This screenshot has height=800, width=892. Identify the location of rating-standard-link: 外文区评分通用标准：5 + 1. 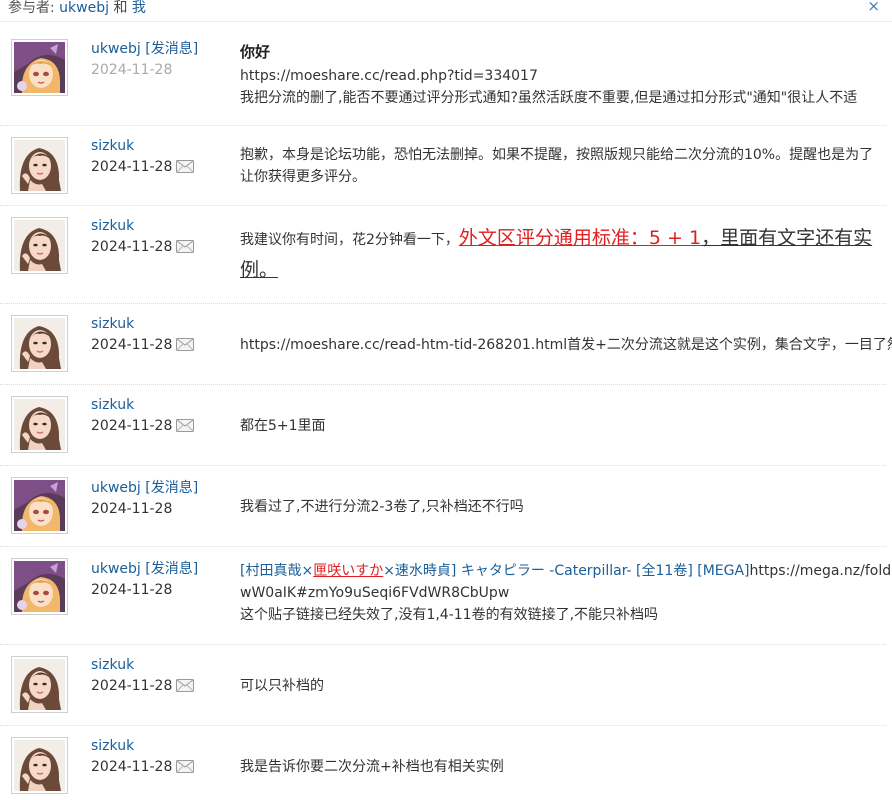
(580, 238).